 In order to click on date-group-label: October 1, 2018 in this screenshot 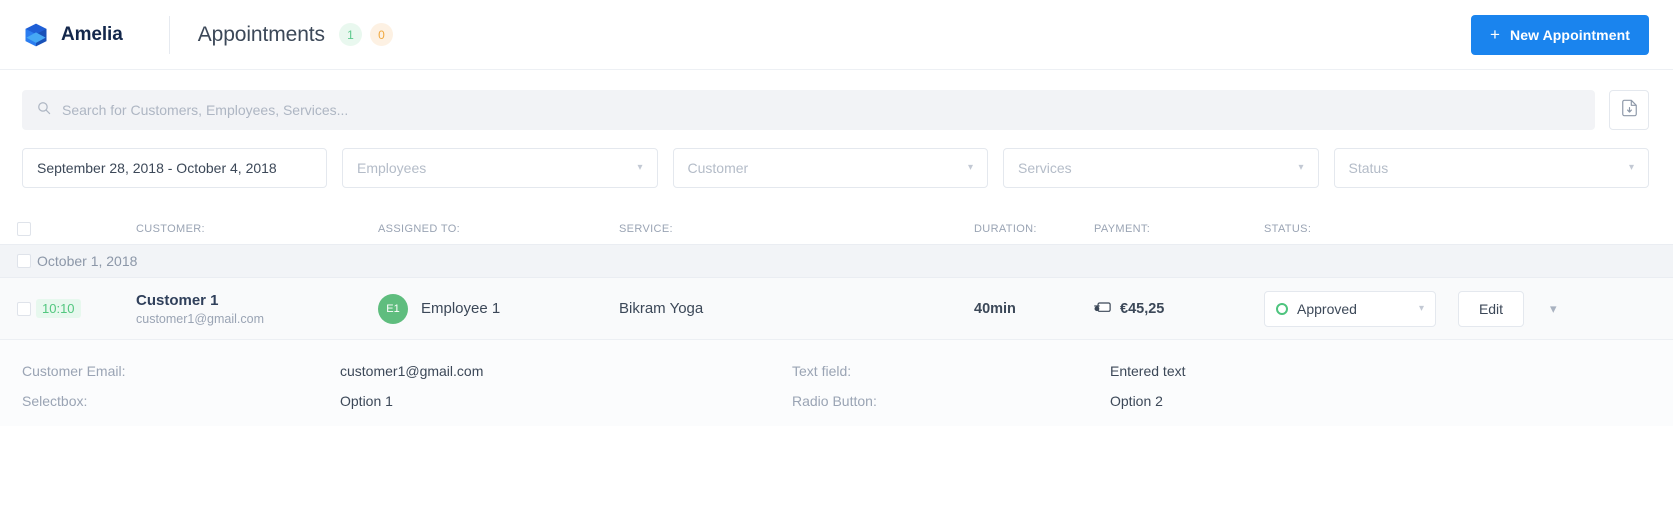, I will do `click(87, 261)`.